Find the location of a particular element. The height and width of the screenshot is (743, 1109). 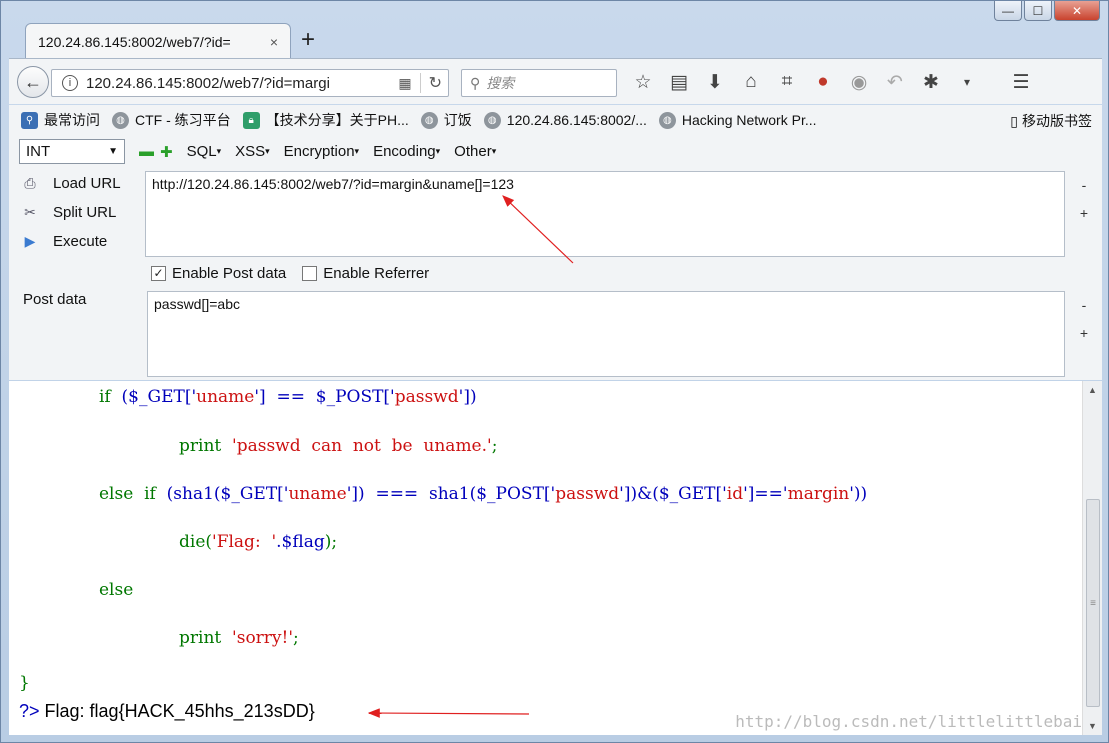

maximize-button: ☐ is located at coordinates (1038, 11).